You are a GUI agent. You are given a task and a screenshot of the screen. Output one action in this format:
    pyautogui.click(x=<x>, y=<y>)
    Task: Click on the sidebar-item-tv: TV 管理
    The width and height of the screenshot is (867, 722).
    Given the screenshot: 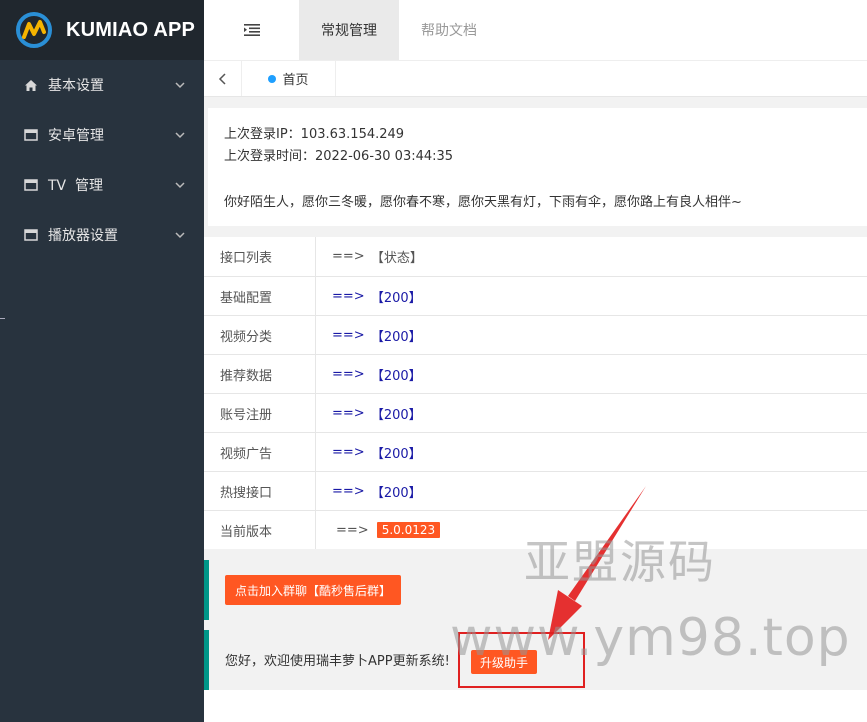 What is the action you would take?
    pyautogui.click(x=102, y=185)
    